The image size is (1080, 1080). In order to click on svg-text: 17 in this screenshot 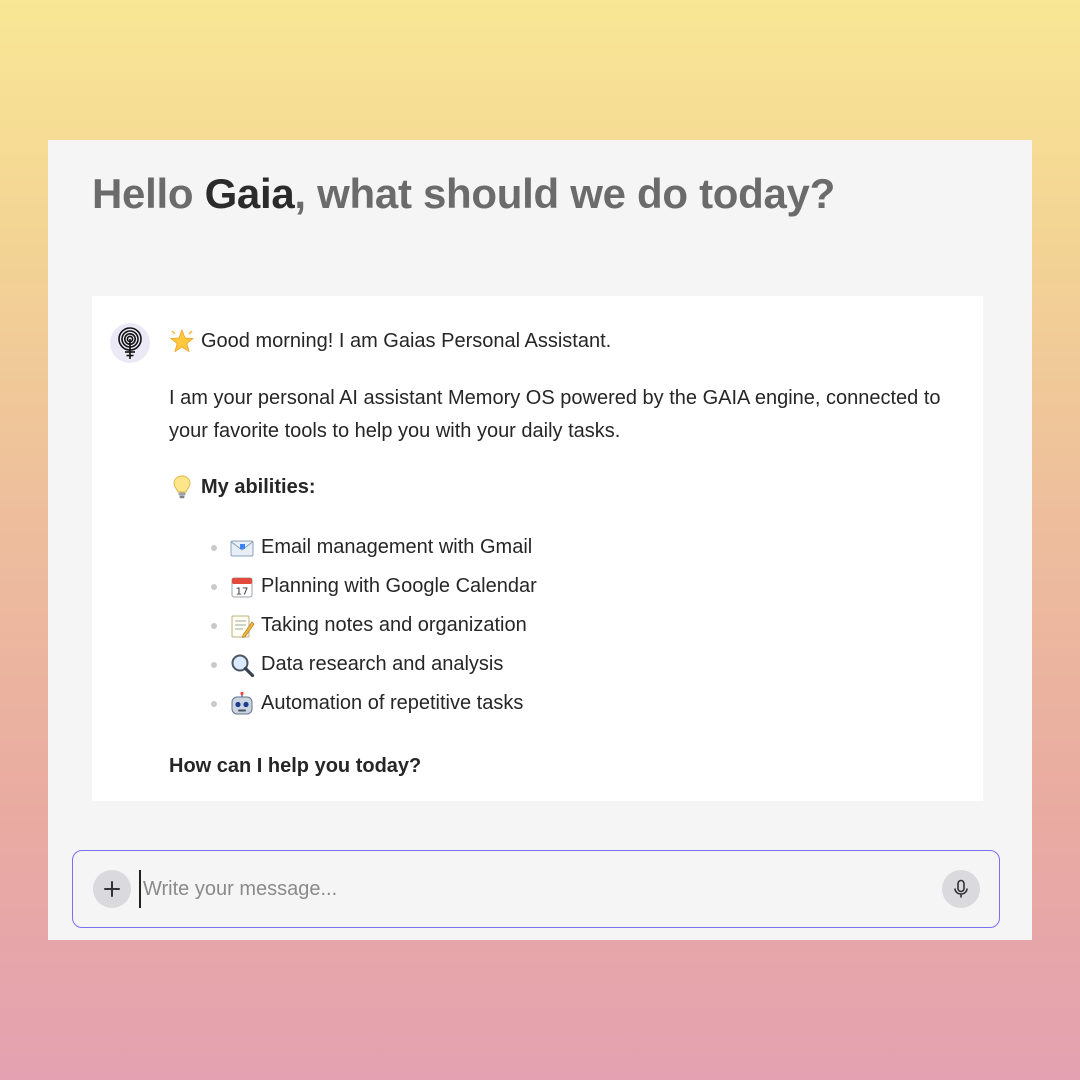, I will do `click(242, 591)`.